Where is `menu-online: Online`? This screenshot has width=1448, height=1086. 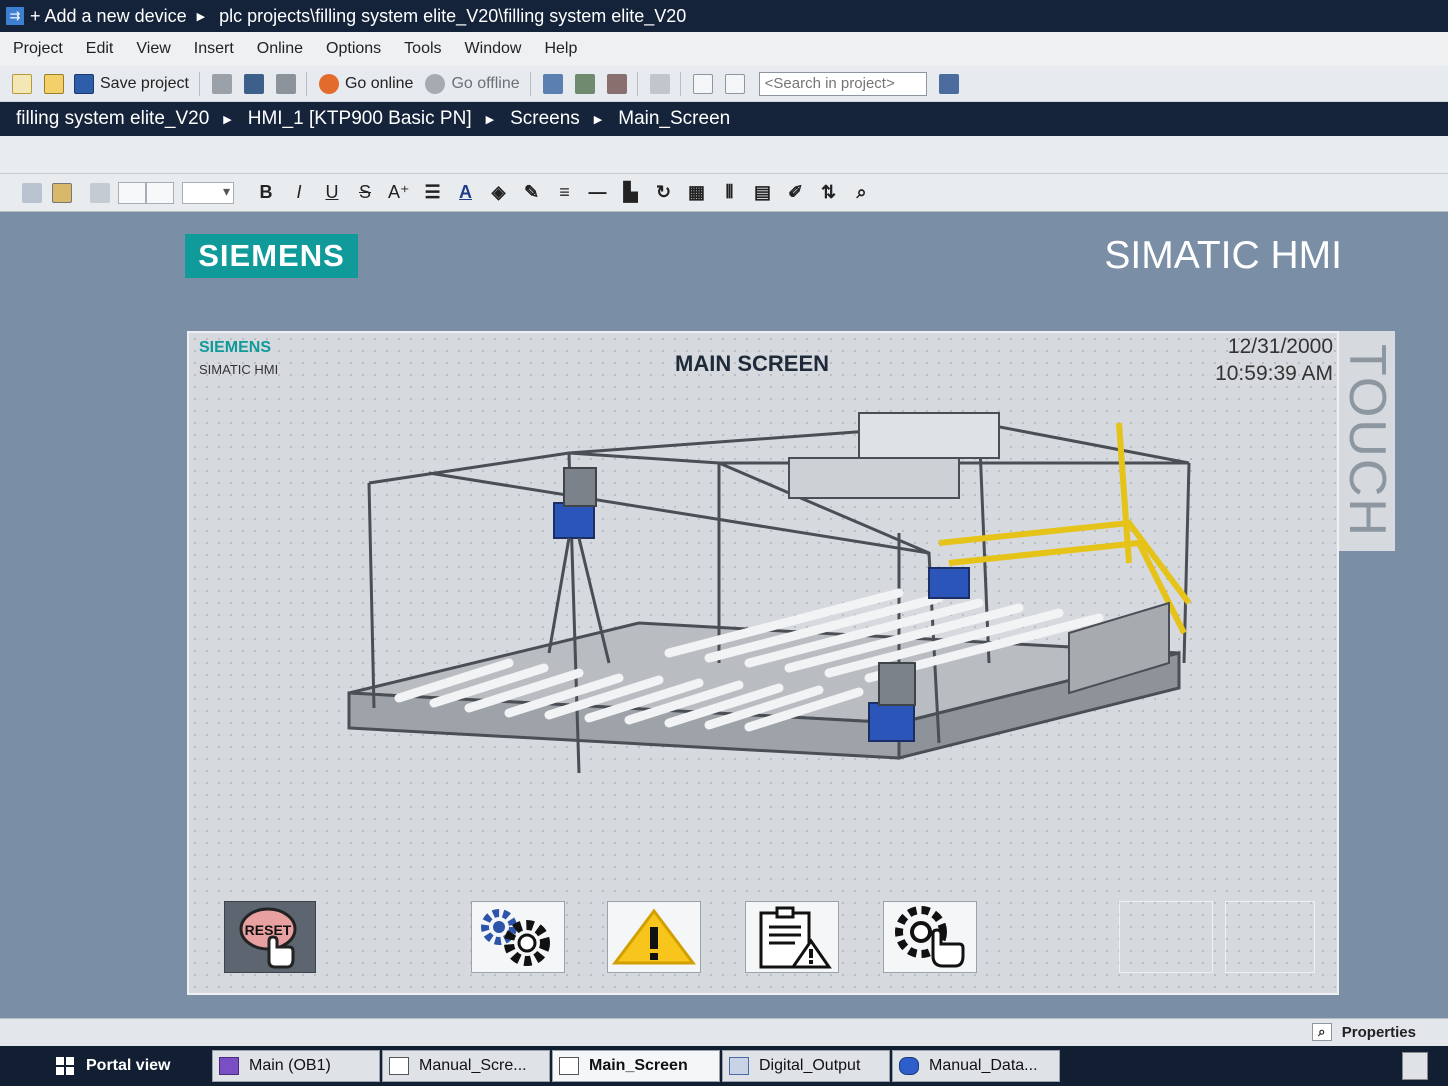
menu-online: Online is located at coordinates (280, 49).